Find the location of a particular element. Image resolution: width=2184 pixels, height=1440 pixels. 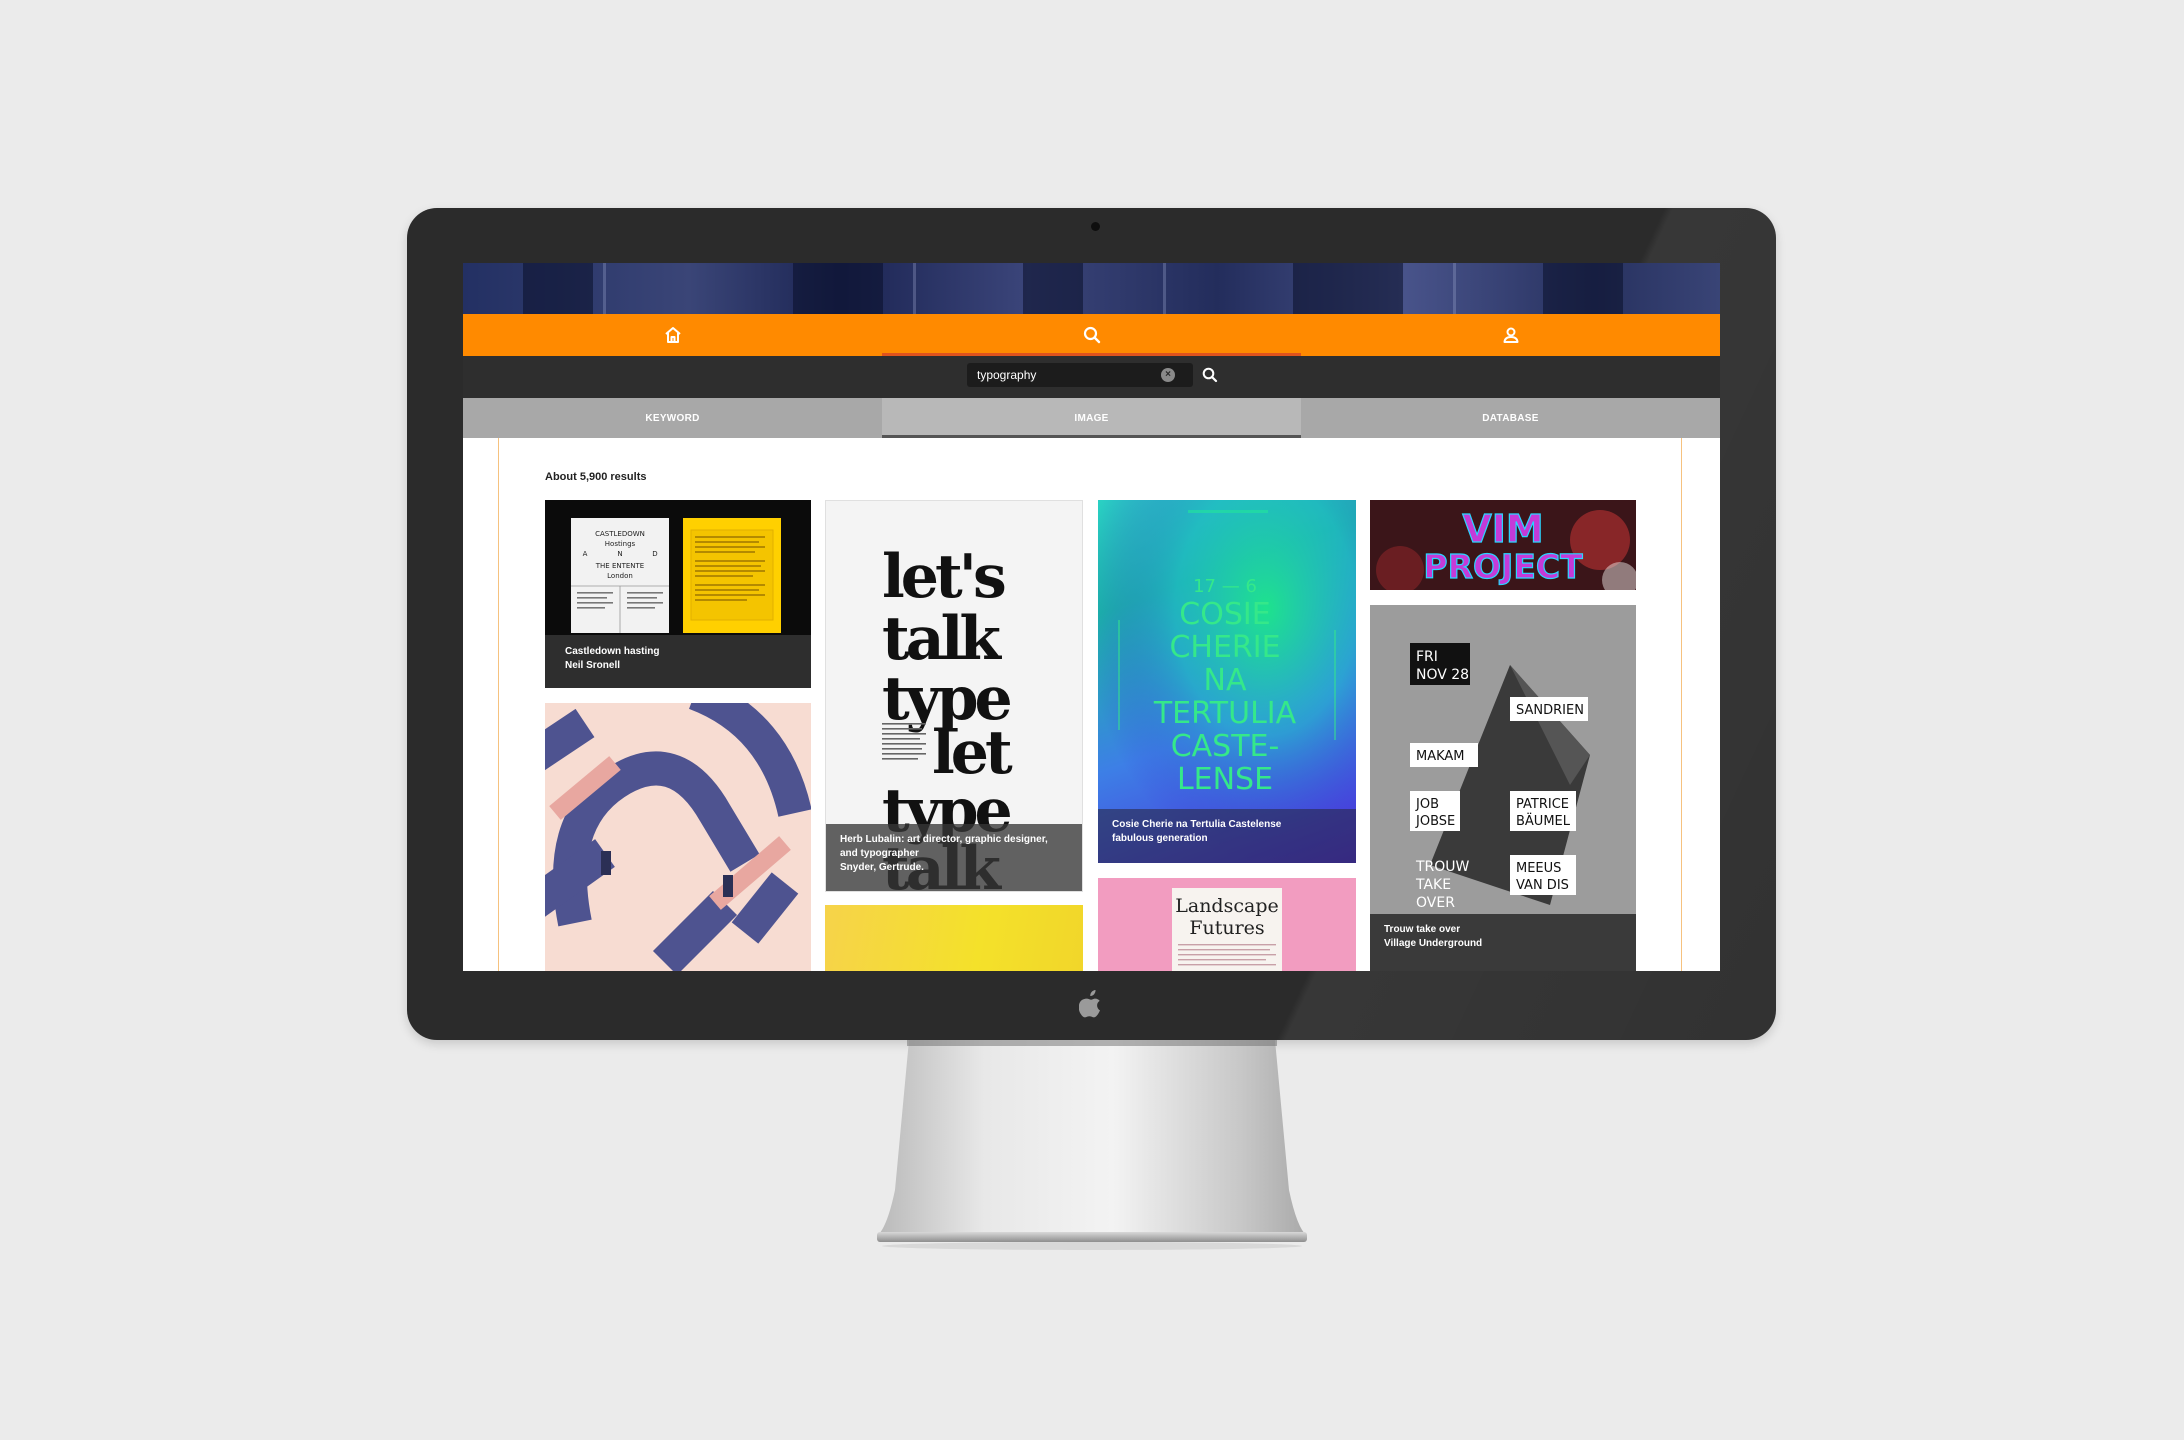

tab-database: DATABASE is located at coordinates (1510, 418).